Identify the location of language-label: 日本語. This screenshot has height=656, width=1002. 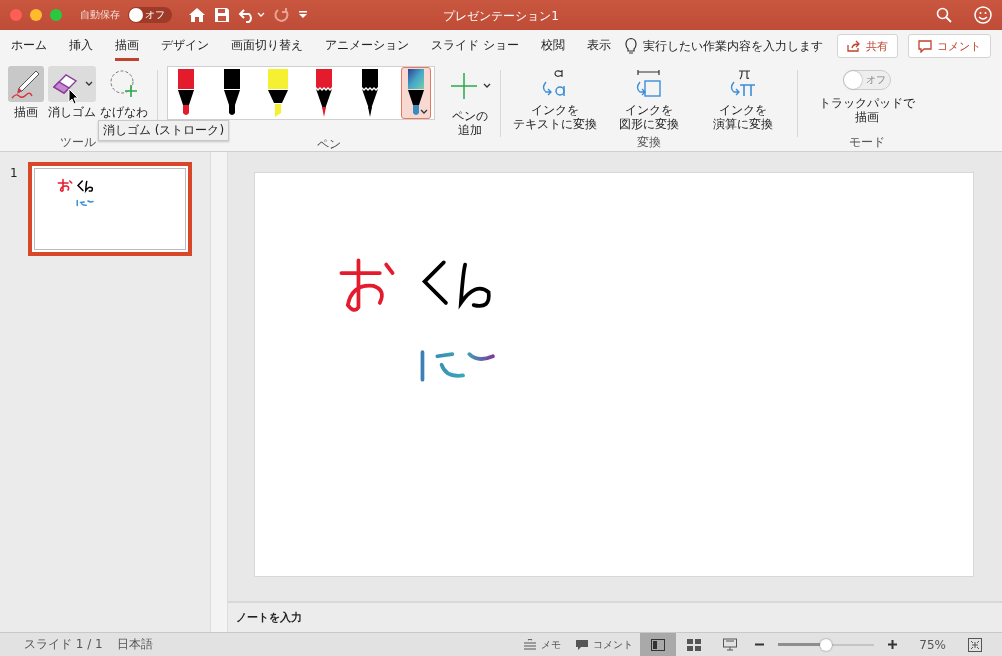
(134, 644).